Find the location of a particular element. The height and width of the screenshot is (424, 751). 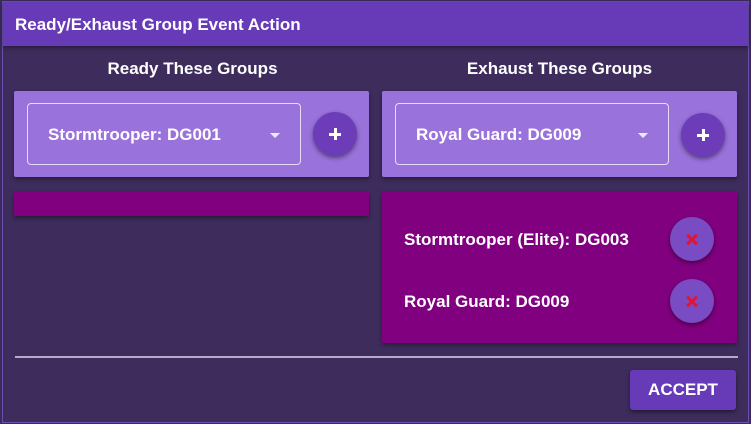

exhaust-group-select-value: Royal Guard: DG009 is located at coordinates (499, 134).